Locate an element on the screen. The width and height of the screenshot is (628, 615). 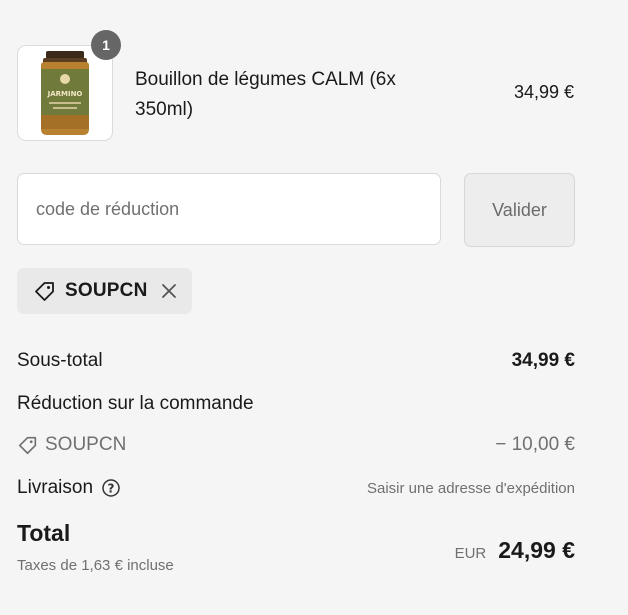
product-price: 34,99 € is located at coordinates (543, 92).